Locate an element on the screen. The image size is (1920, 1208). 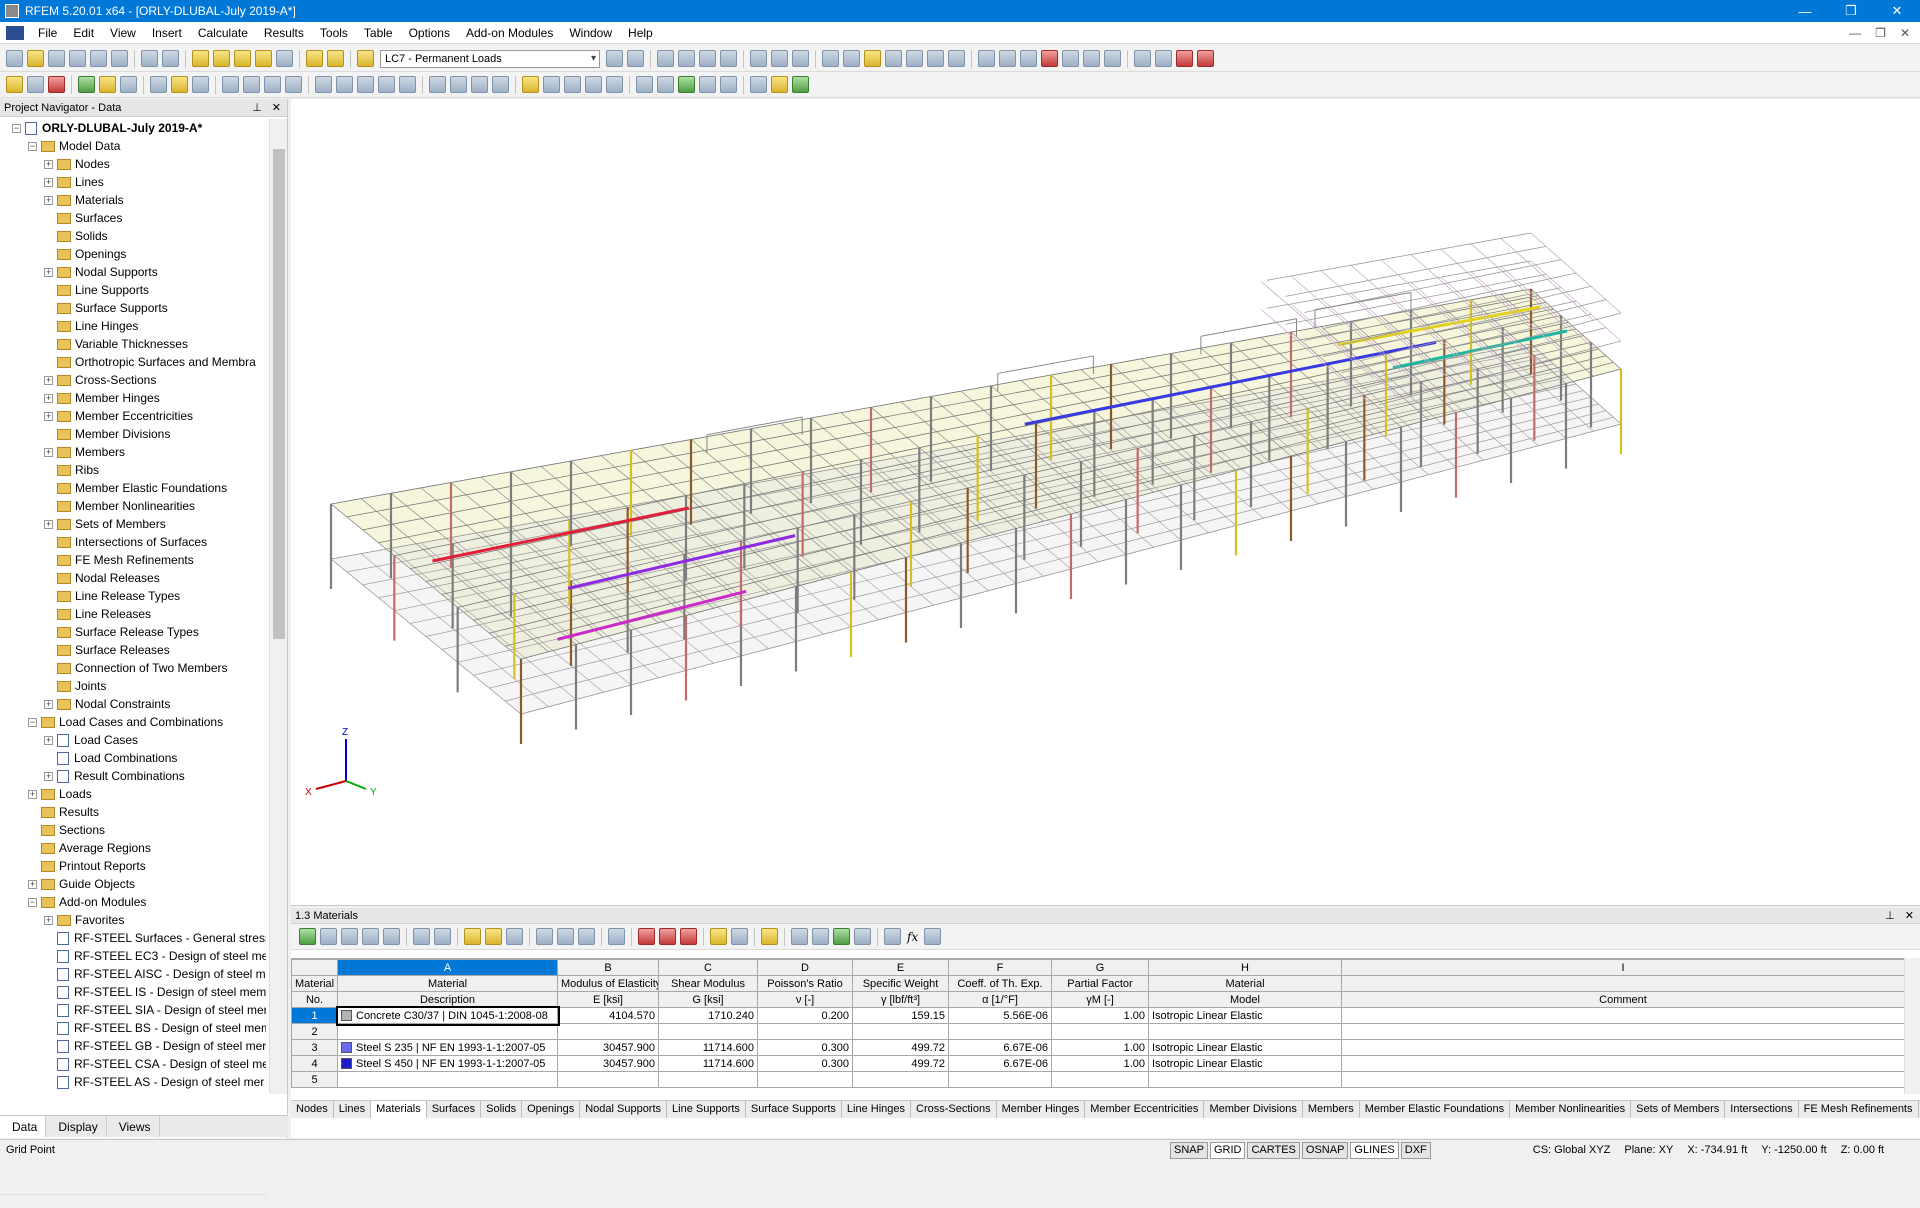
sheet-tab: Nodal Supports is located at coordinates (624, 1109).